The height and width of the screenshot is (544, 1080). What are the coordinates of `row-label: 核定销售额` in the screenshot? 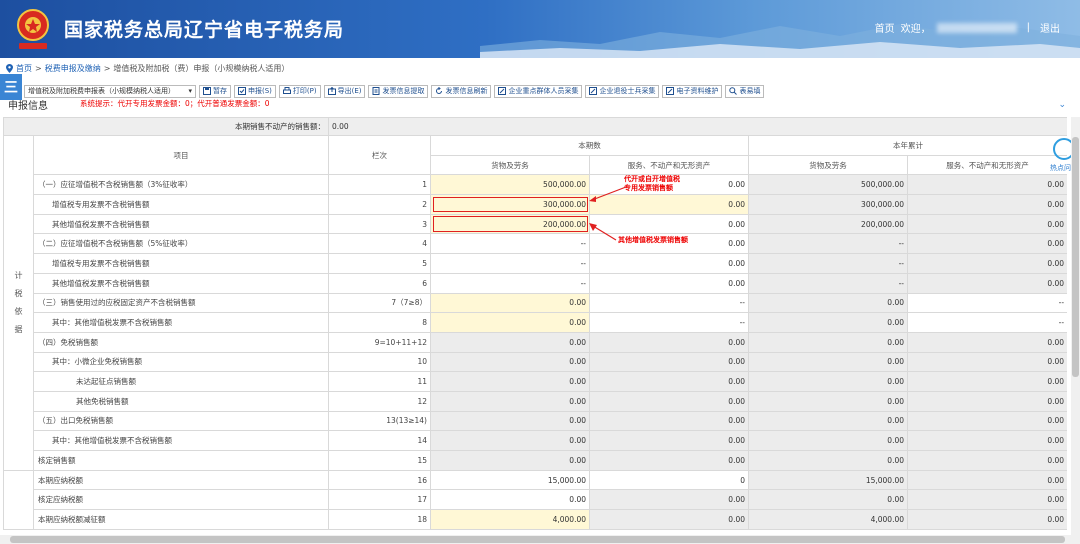 It's located at (181, 460).